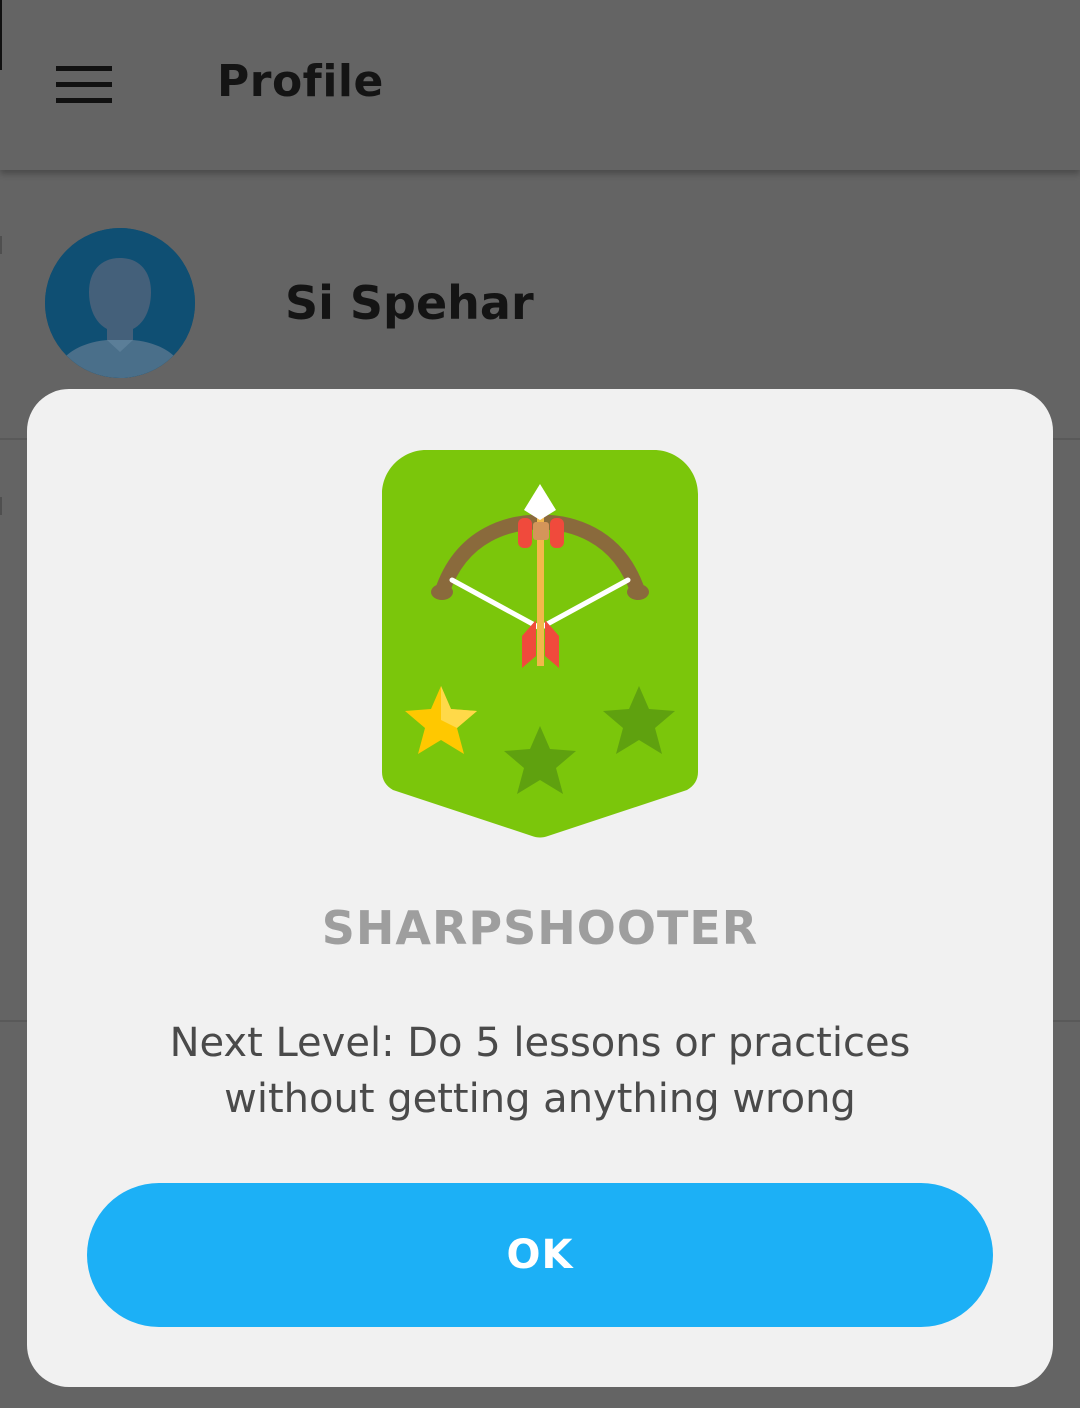 The image size is (1080, 1408). What do you see at coordinates (540, 85) in the screenshot?
I see `app-bar: Profile` at bounding box center [540, 85].